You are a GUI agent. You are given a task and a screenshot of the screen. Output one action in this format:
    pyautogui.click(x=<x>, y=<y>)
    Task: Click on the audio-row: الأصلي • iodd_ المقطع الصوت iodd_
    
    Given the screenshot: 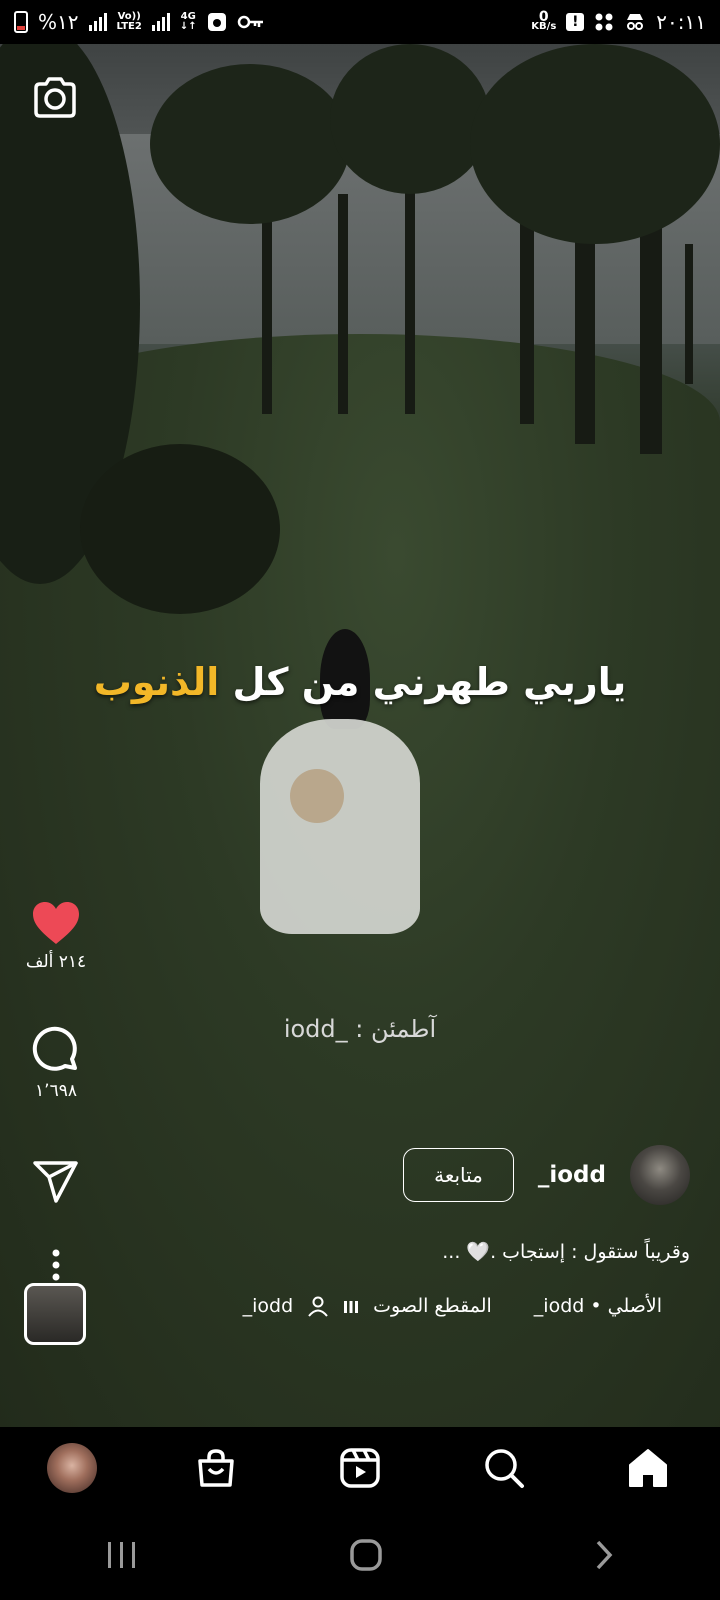 What is the action you would take?
    pyautogui.click(x=452, y=1306)
    